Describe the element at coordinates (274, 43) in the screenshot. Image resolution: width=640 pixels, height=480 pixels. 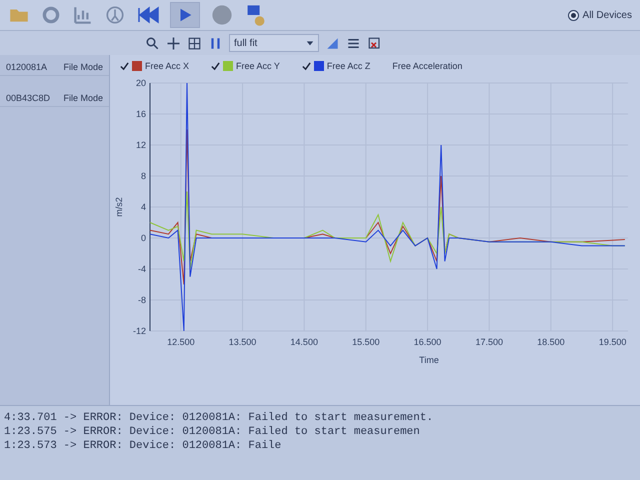
I see `zoom-mode-dropdown: full fit` at that location.